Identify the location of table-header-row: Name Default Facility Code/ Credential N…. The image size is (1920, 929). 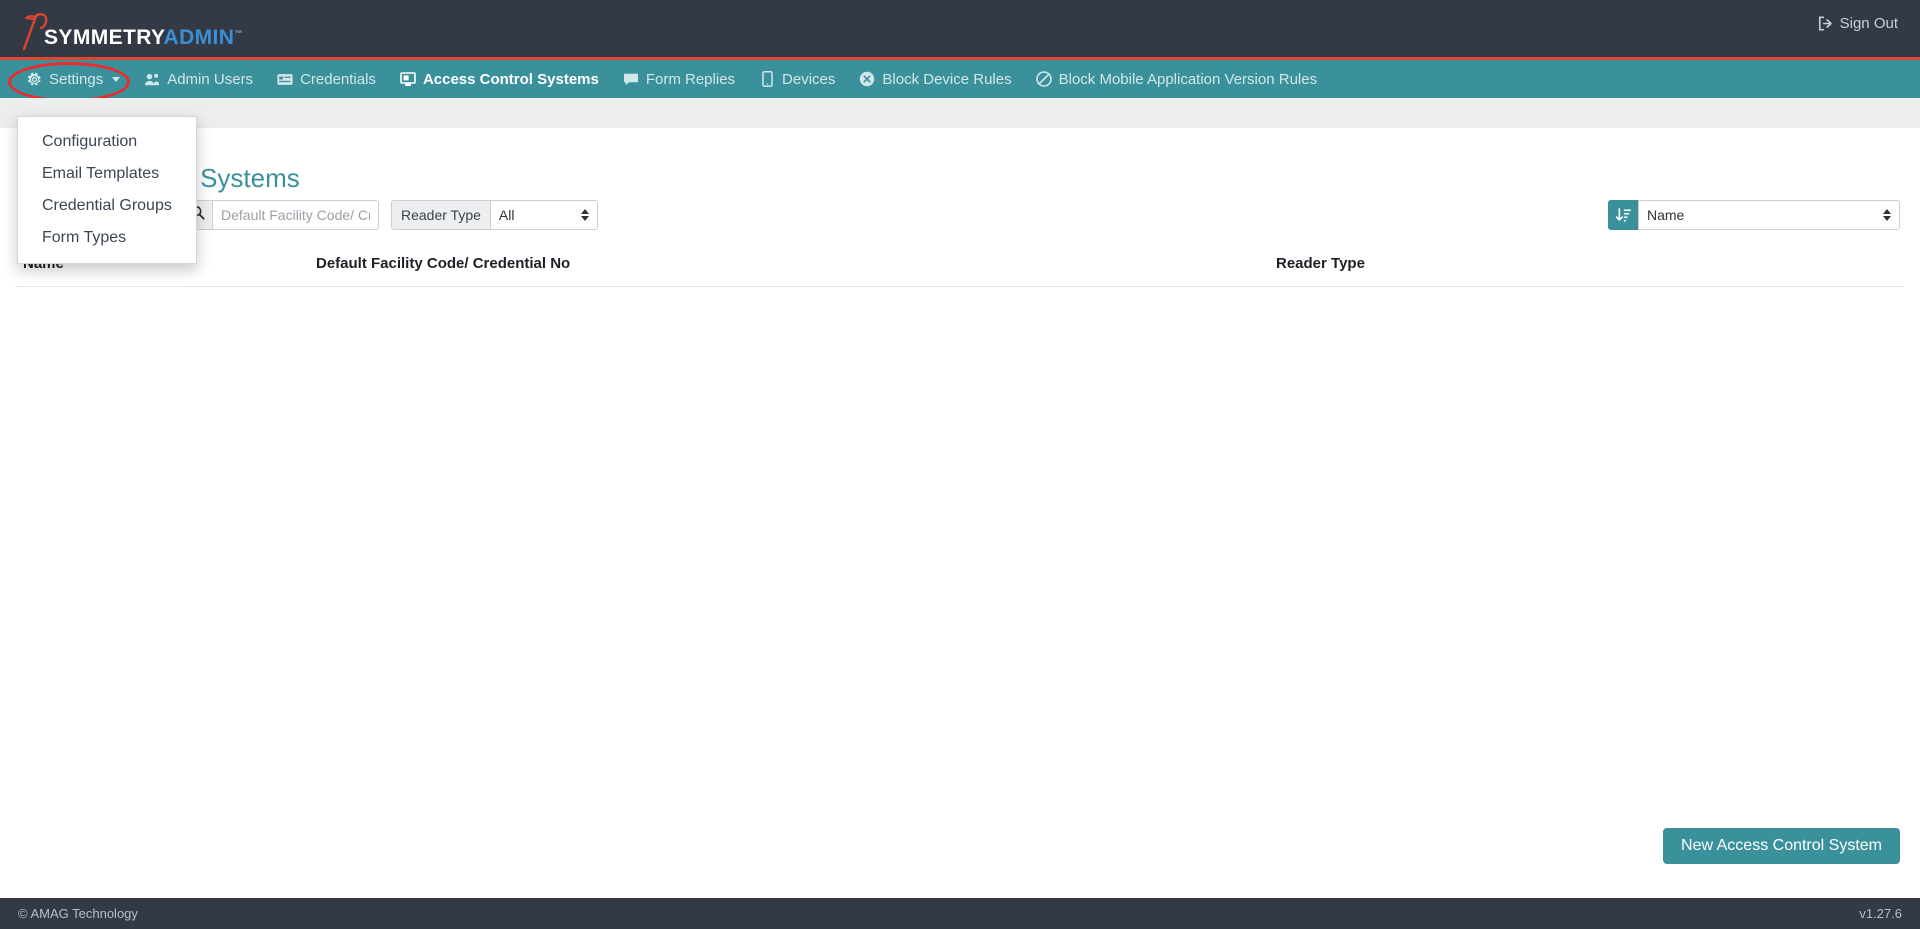
(960, 263).